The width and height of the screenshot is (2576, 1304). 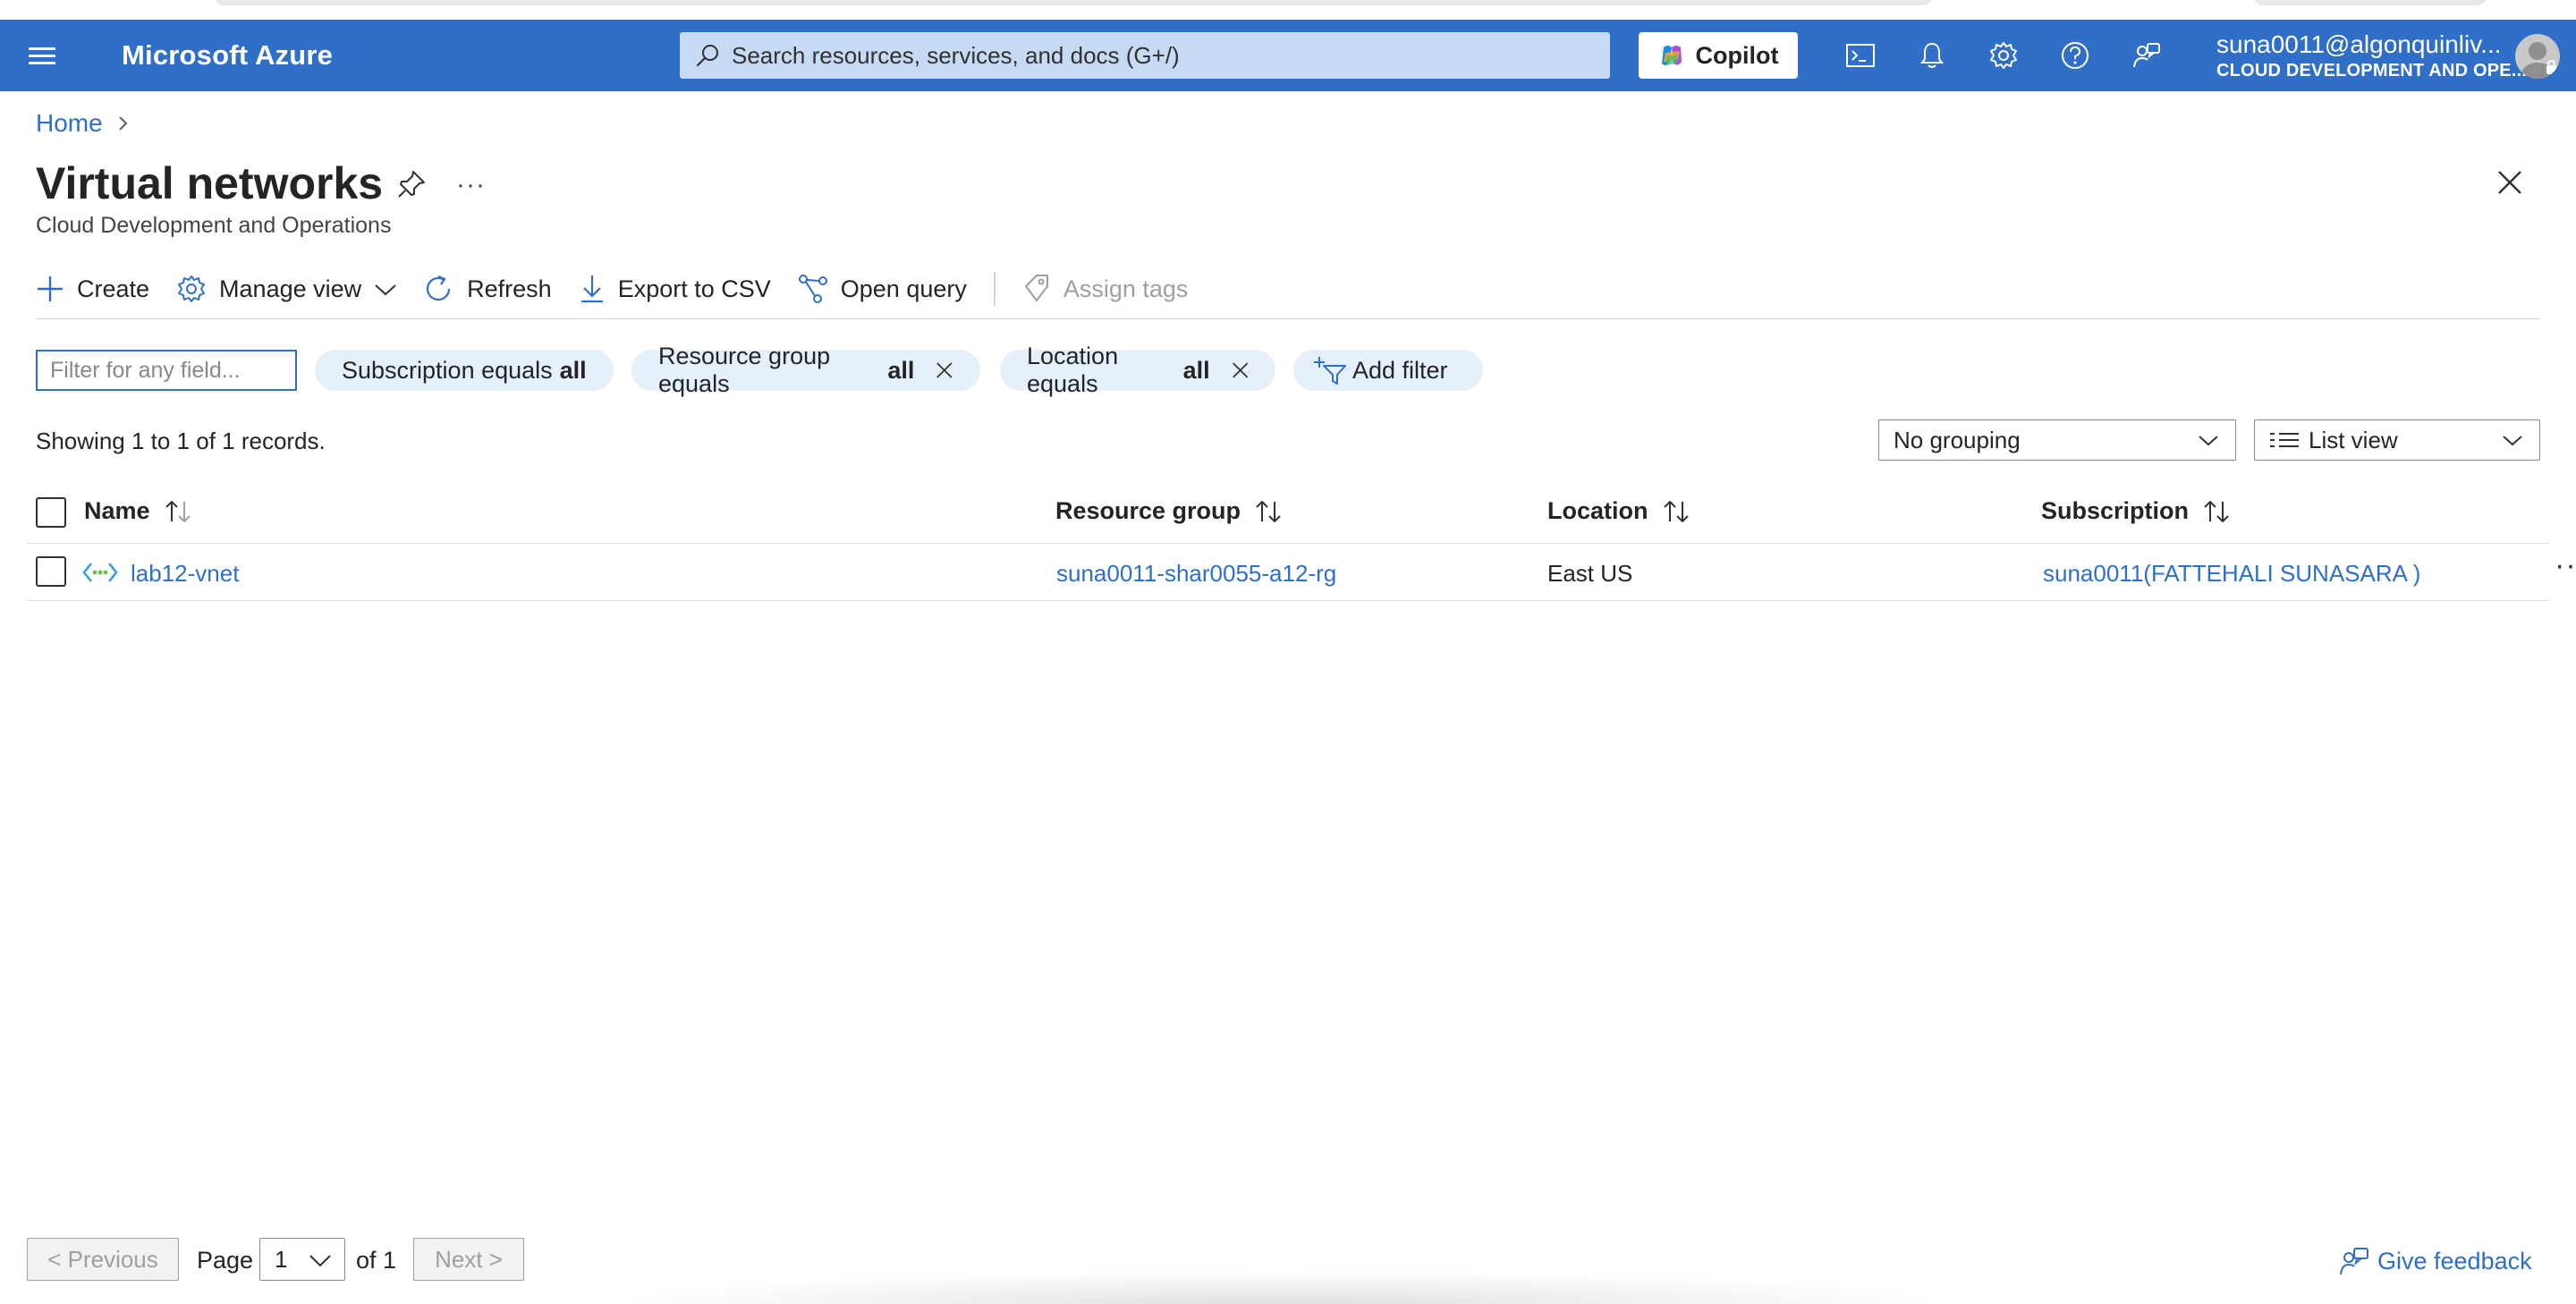 What do you see at coordinates (181, 441) in the screenshot?
I see `records-count: Showing 1 to 1 of 1 records.` at bounding box center [181, 441].